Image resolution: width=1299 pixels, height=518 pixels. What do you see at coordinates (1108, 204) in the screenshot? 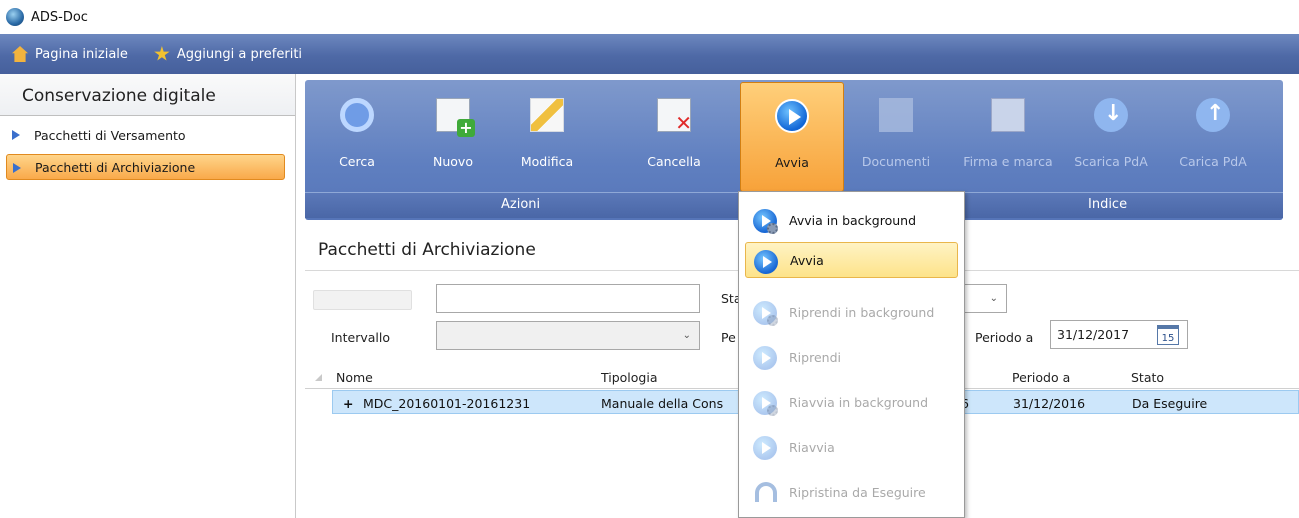
I see `group-label-index: Indice` at bounding box center [1108, 204].